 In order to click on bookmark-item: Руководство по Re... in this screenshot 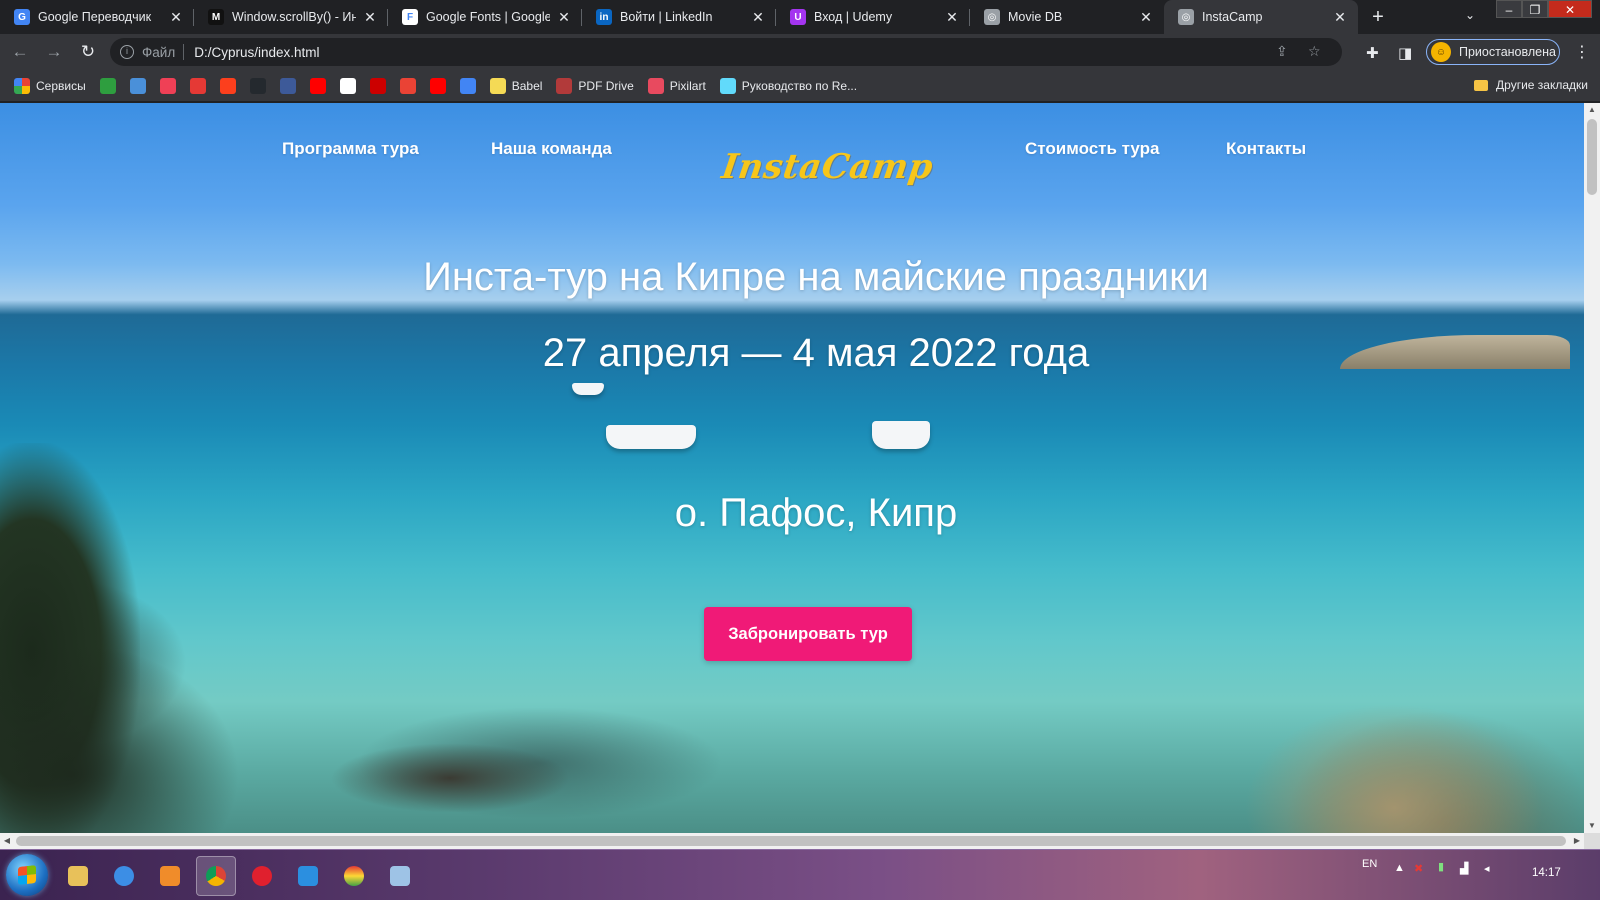, I will do `click(788, 85)`.